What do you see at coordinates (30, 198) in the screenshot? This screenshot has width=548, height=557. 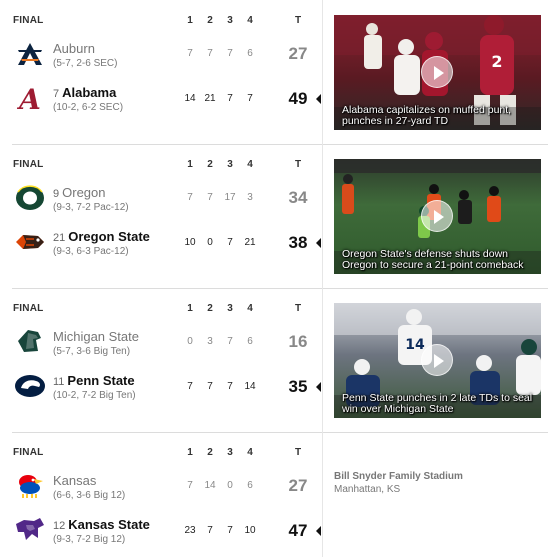 I see `oregon-logo` at bounding box center [30, 198].